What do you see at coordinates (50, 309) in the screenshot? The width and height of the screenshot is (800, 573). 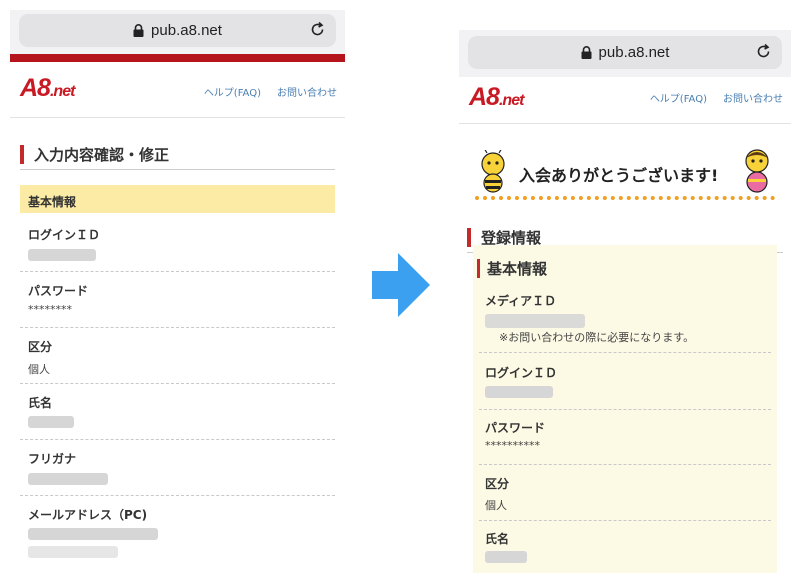 I see `password-value: ********` at bounding box center [50, 309].